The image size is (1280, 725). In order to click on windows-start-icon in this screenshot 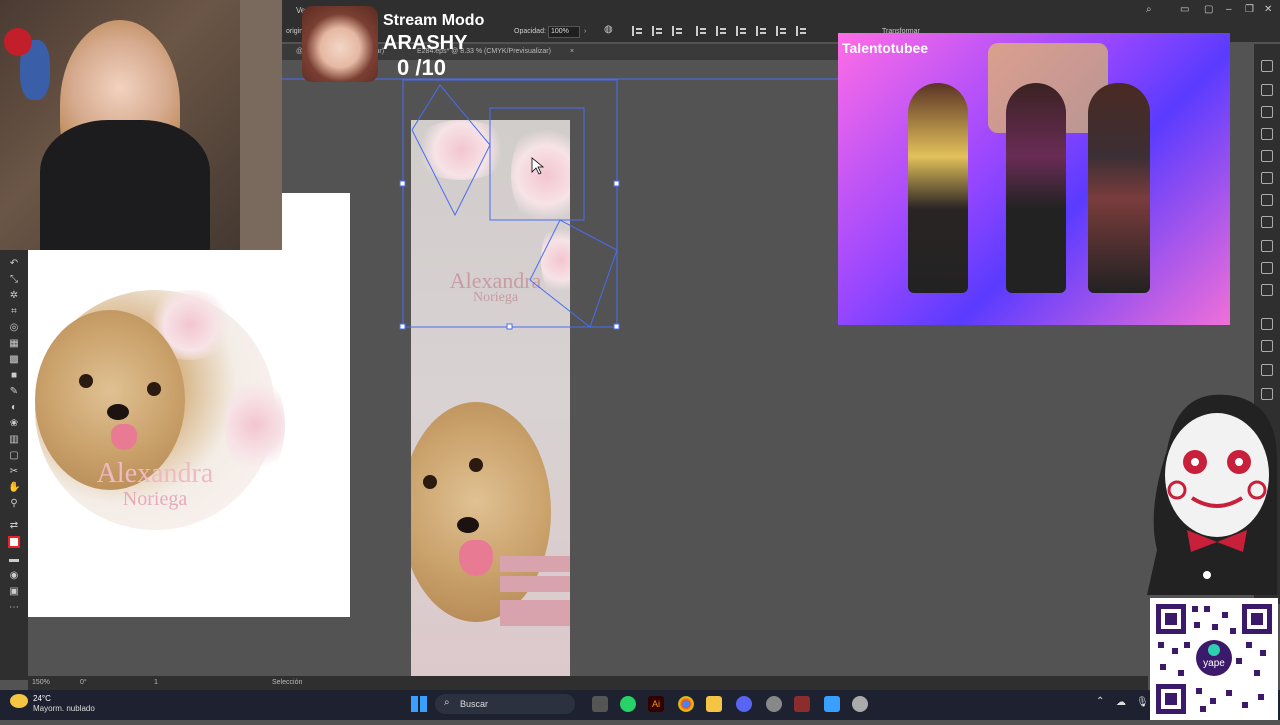, I will do `click(419, 704)`.